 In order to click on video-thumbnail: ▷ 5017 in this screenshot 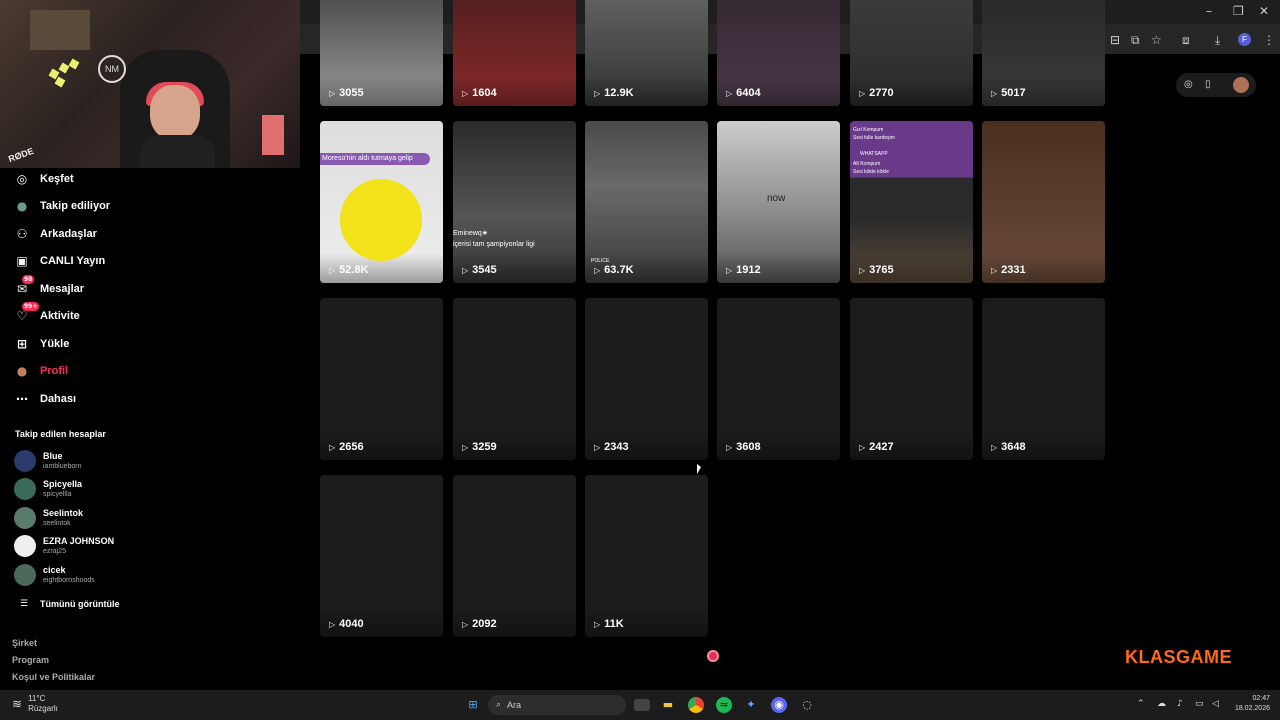, I will do `click(1043, 53)`.